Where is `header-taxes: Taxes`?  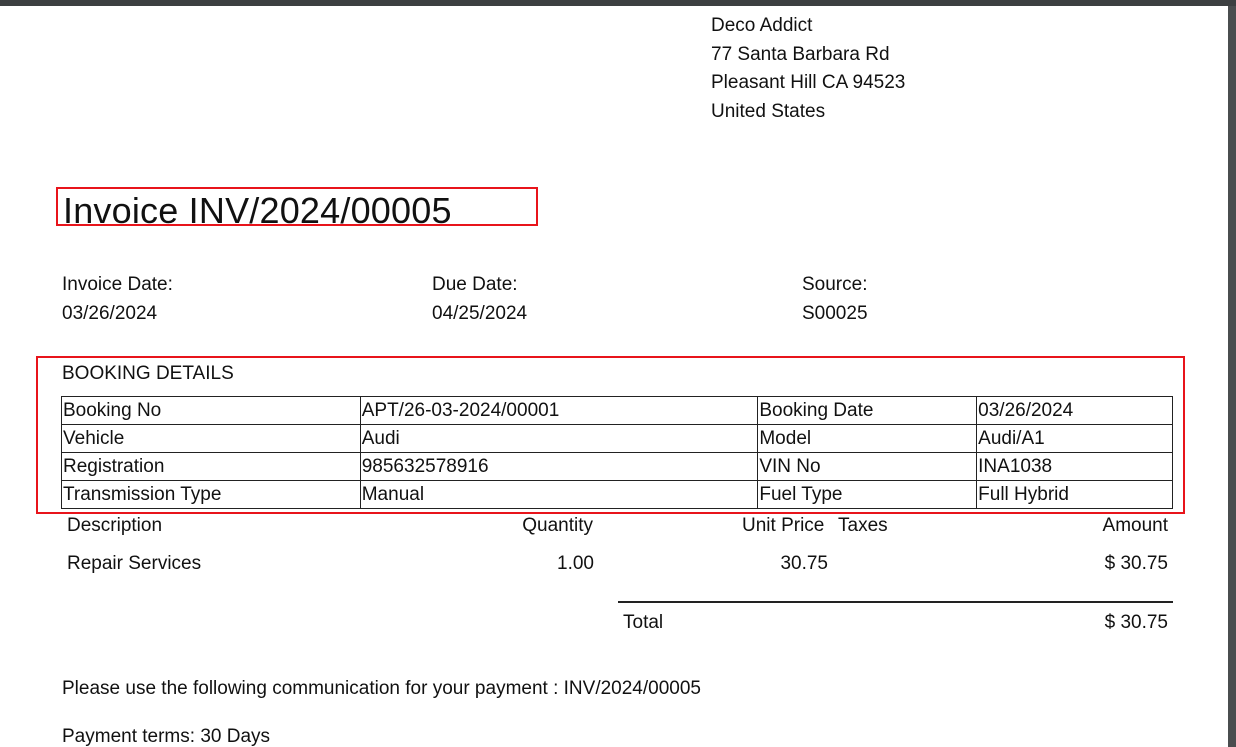 header-taxes: Taxes is located at coordinates (863, 525).